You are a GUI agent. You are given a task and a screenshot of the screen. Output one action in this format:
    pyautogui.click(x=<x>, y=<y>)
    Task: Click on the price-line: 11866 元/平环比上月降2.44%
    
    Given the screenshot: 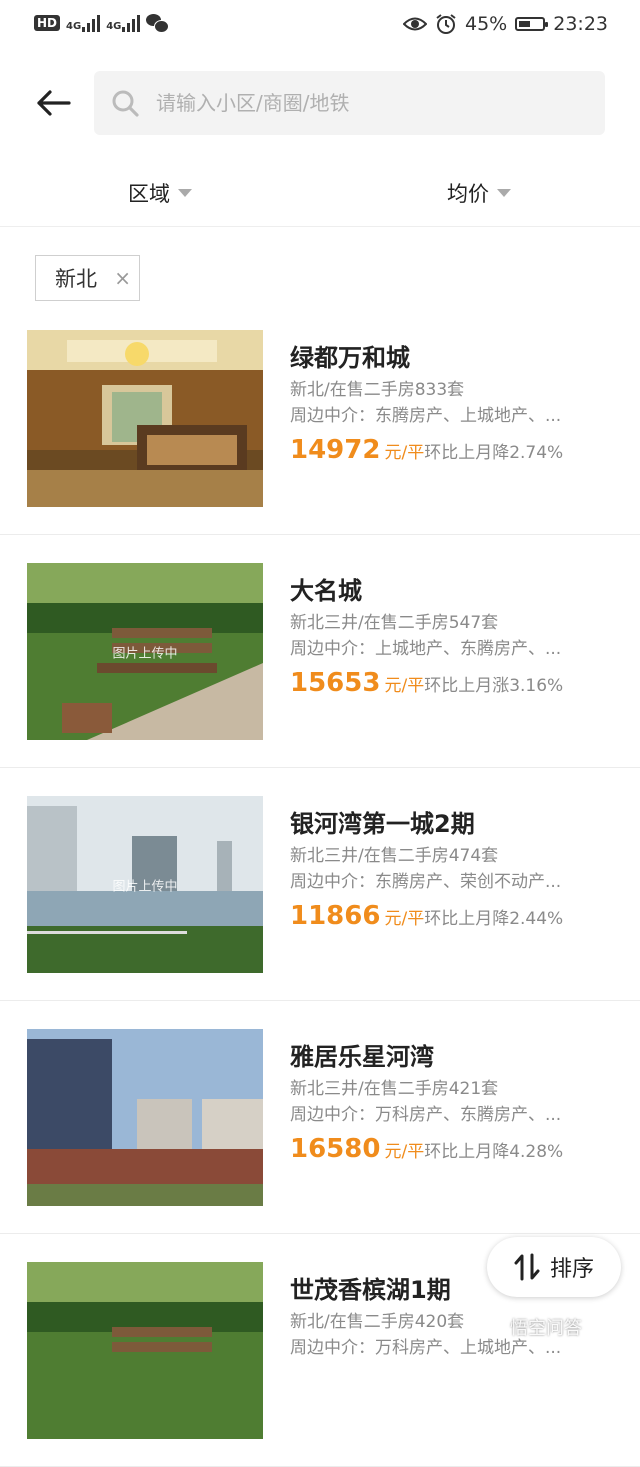 What is the action you would take?
    pyautogui.click(x=455, y=917)
    